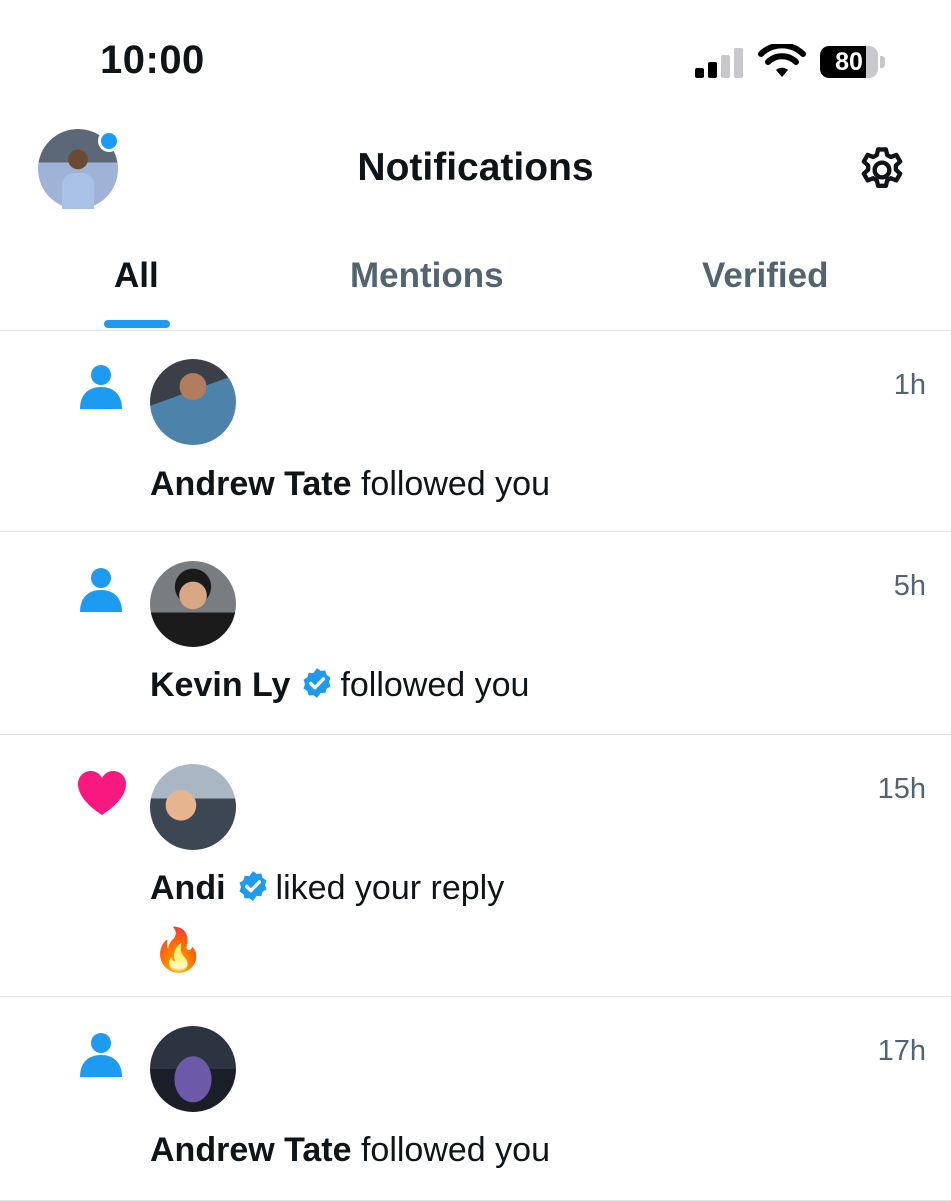  I want to click on cellular-signal-icon, so click(720, 63).